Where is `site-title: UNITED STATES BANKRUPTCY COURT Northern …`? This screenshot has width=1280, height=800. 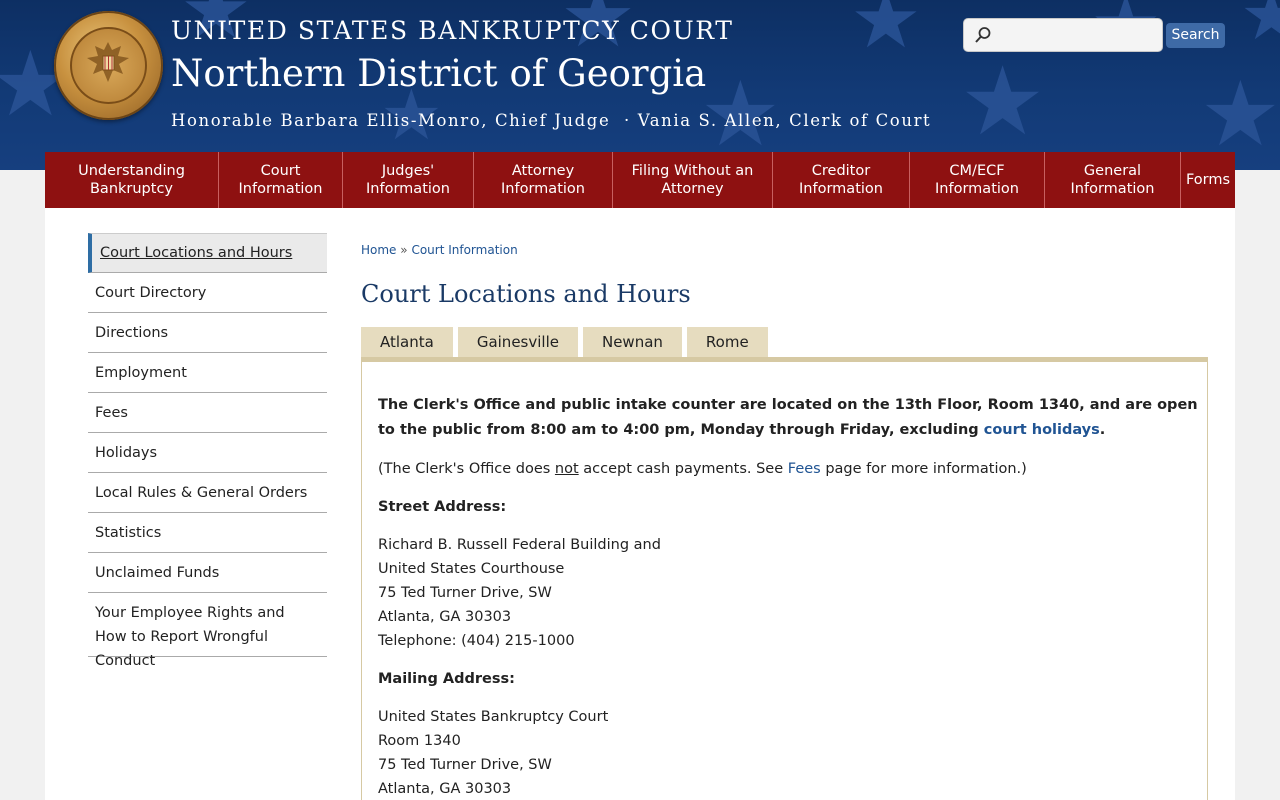
site-title: UNITED STATES BANKRUPTCY COURT Northern … is located at coordinates (551, 72).